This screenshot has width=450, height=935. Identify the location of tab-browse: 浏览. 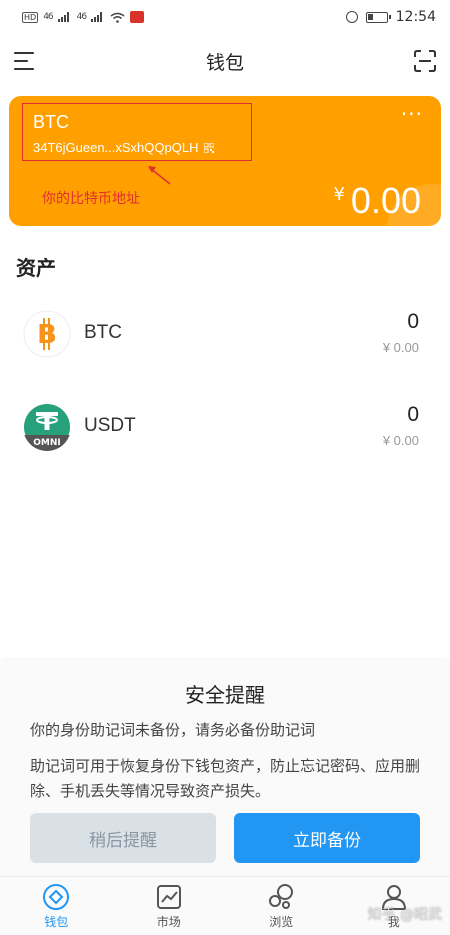
(281, 906).